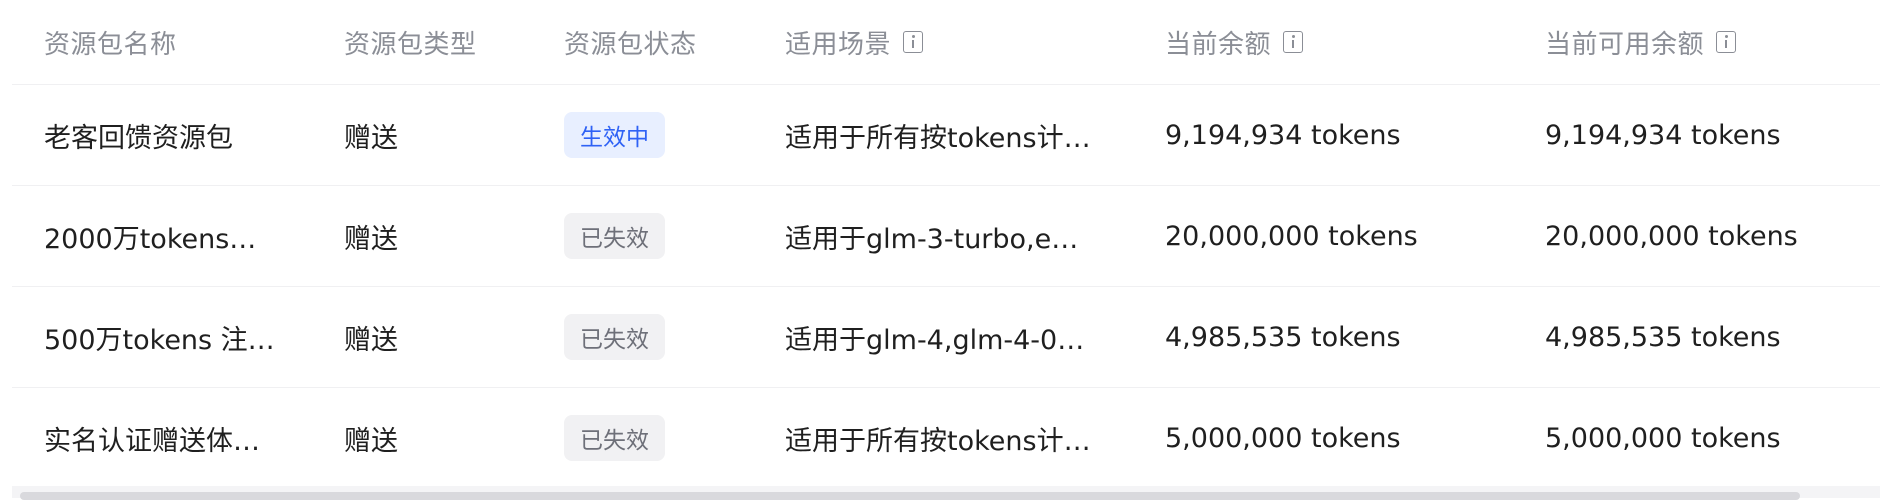  I want to click on header-scene-label: 适用场景, so click(838, 44).